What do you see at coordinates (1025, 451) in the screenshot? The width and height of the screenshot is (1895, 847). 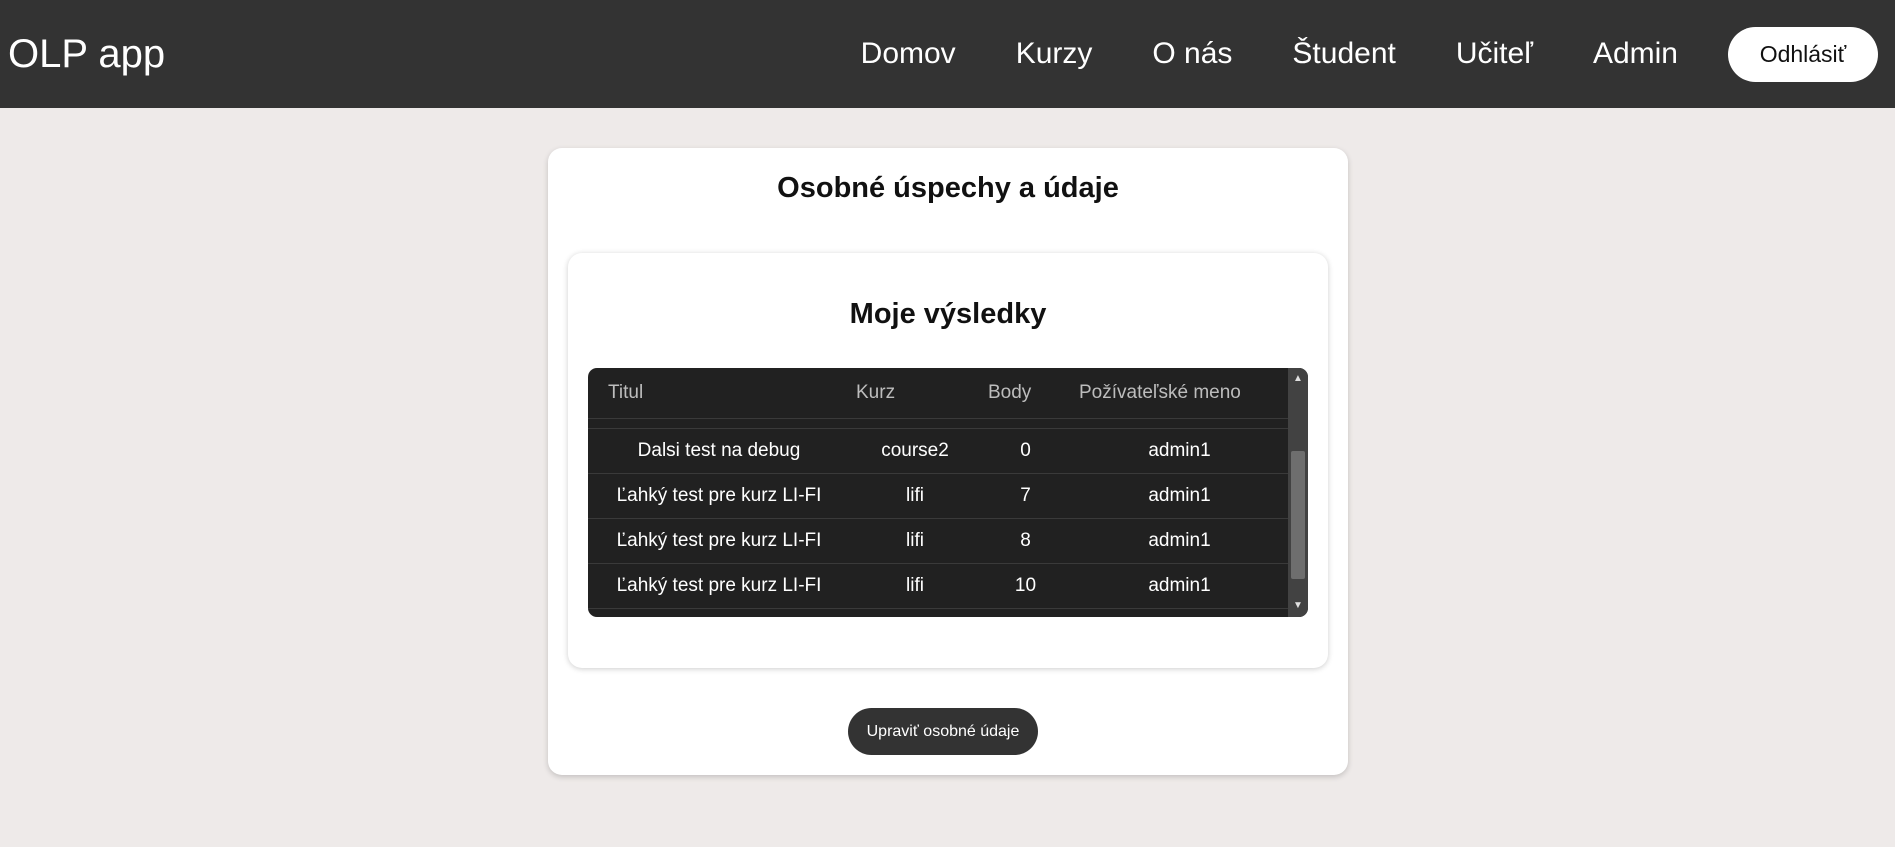 I see `table-cell-body: 0` at bounding box center [1025, 451].